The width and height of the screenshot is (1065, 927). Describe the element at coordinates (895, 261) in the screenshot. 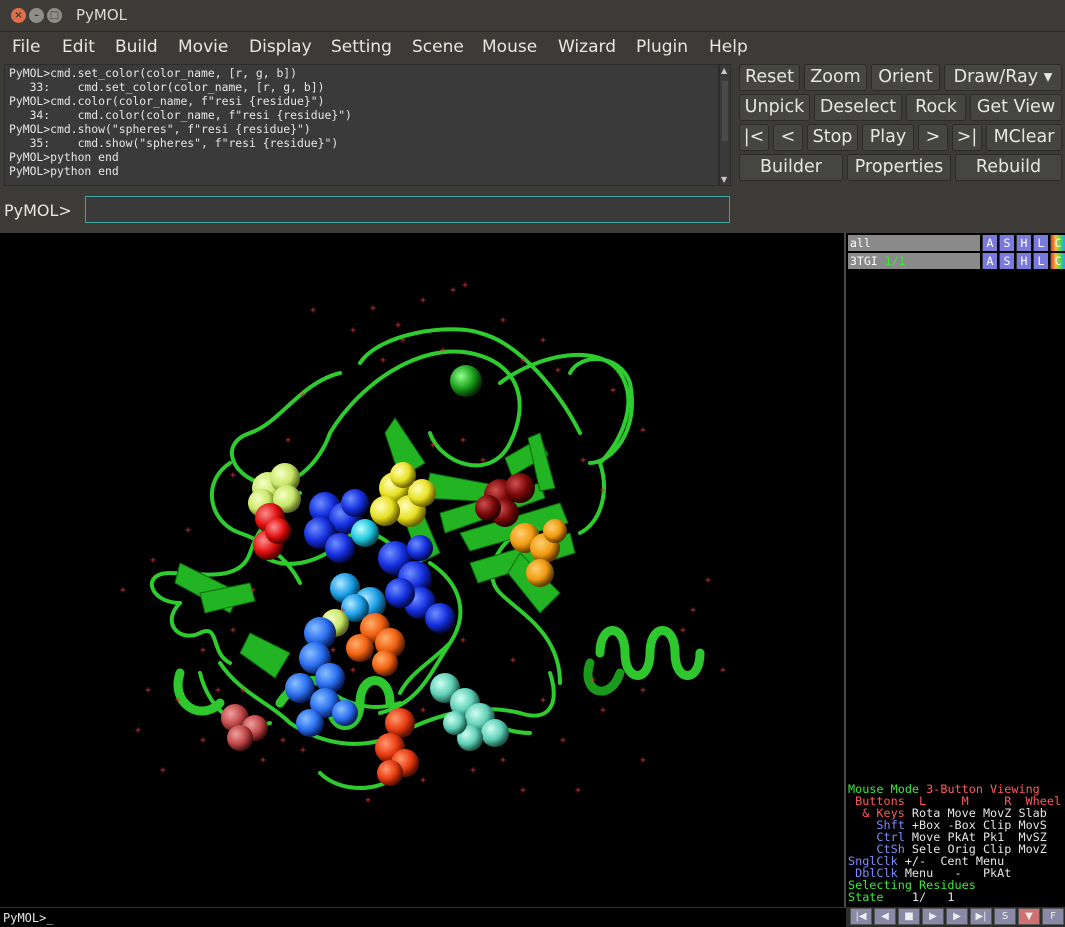

I see `object-state: 1/1` at that location.